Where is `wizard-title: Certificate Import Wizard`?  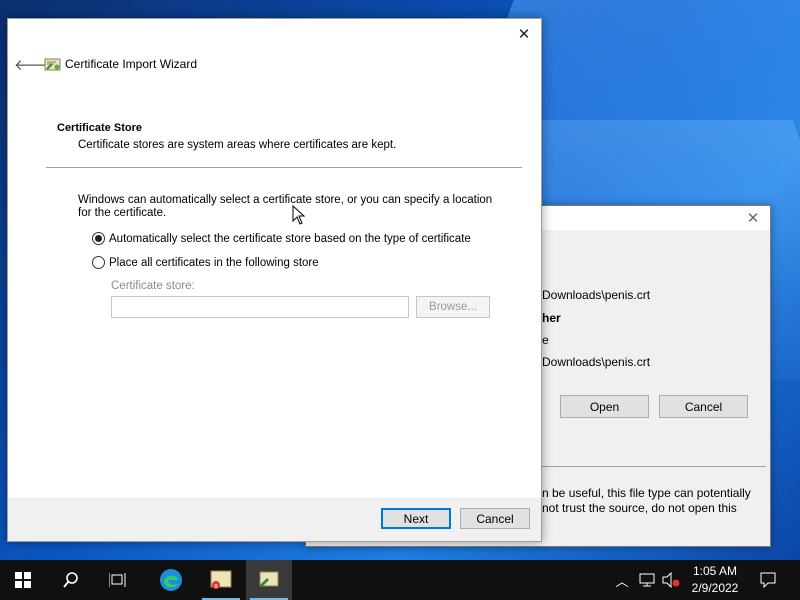 wizard-title: Certificate Import Wizard is located at coordinates (131, 64).